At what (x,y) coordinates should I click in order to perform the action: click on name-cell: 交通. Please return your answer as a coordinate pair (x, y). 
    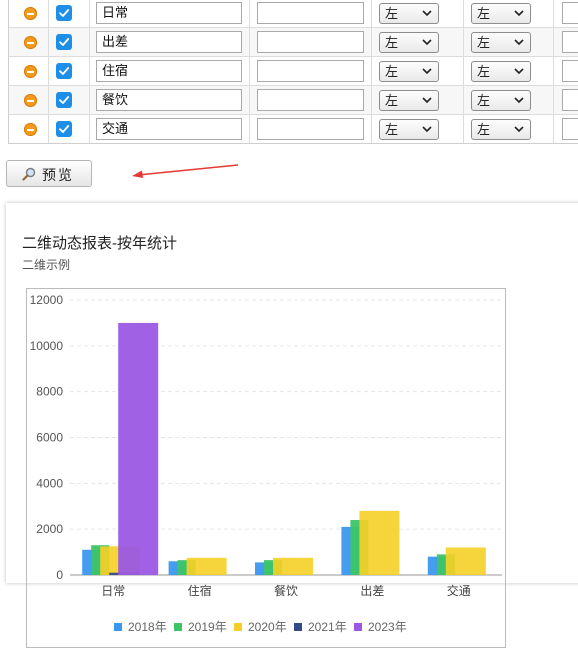
    Looking at the image, I should click on (169, 129).